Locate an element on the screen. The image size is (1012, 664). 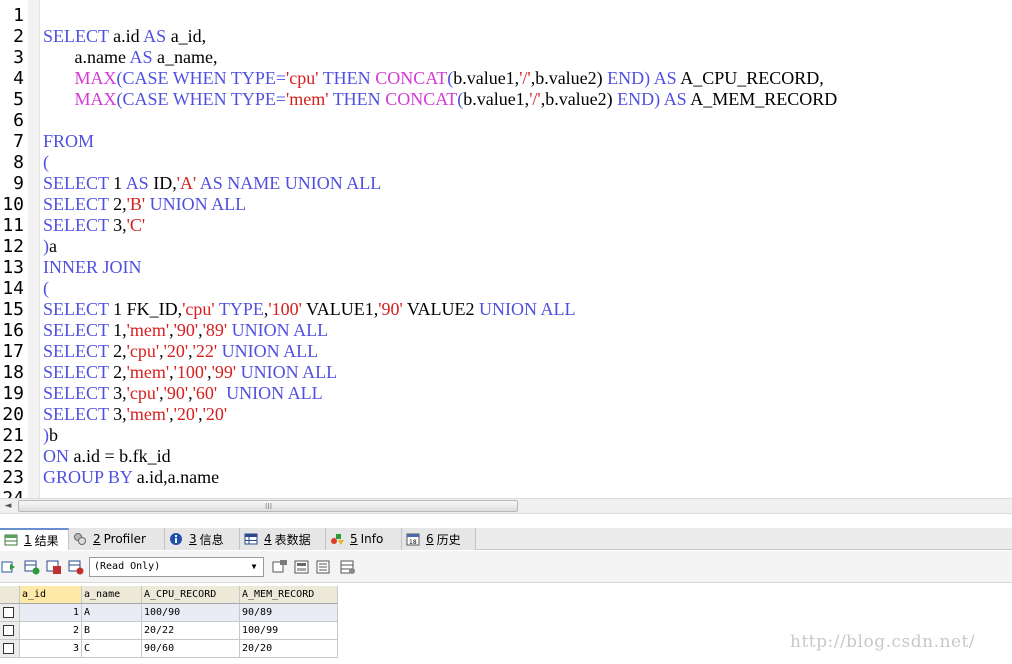
line-number: 12 is located at coordinates (13, 246).